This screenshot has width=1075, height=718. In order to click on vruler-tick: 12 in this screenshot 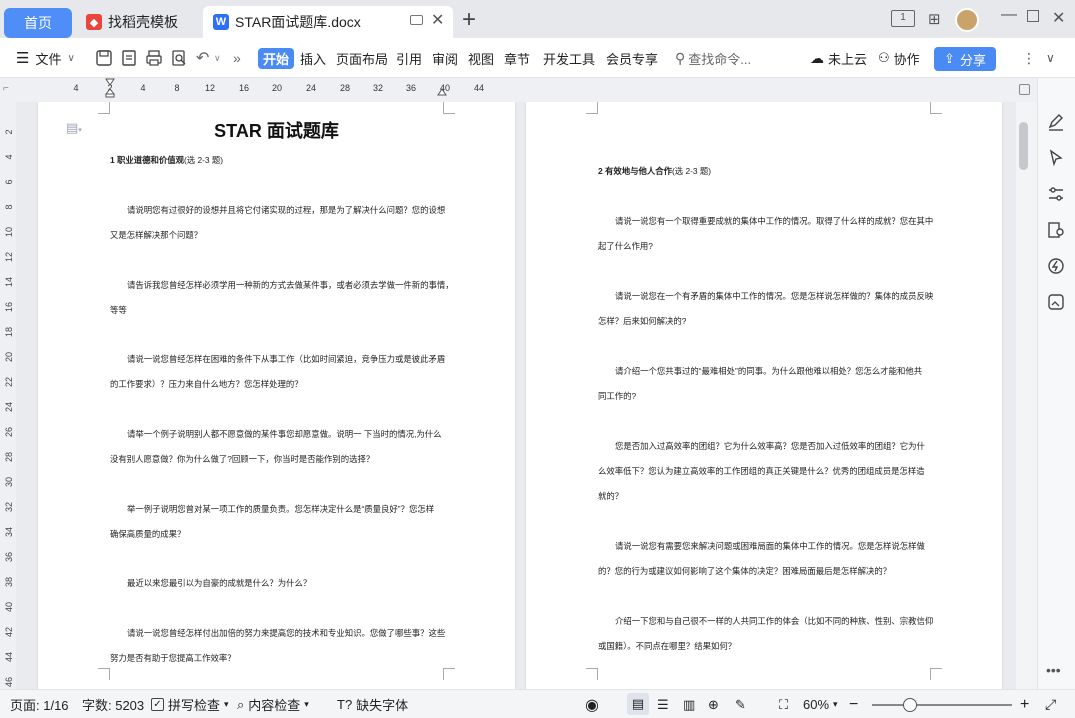, I will do `click(9, 257)`.